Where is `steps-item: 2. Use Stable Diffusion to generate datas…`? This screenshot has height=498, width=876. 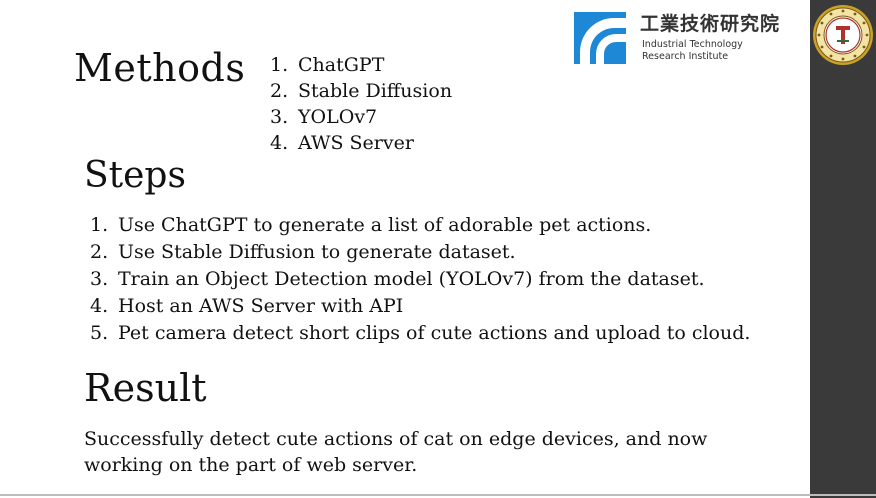 steps-item: 2. Use Stable Diffusion to generate datas… is located at coordinates (420, 252).